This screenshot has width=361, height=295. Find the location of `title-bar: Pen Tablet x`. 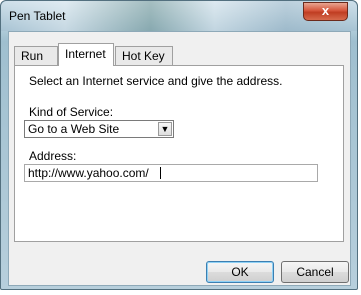

title-bar: Pen Tablet x is located at coordinates (179, 16).